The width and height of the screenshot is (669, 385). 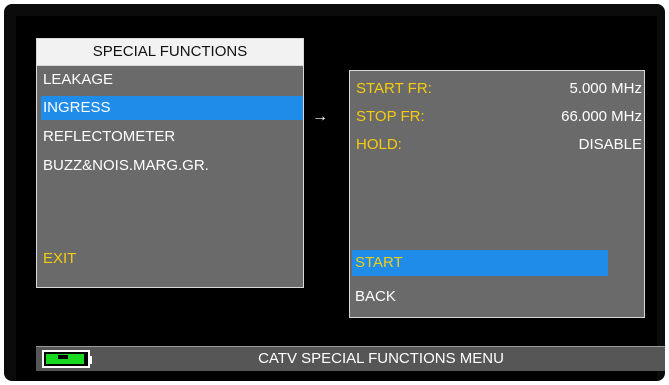 I want to click on status-bar: CATV SPECIAL FUNCTIONS MENU, so click(x=350, y=358).